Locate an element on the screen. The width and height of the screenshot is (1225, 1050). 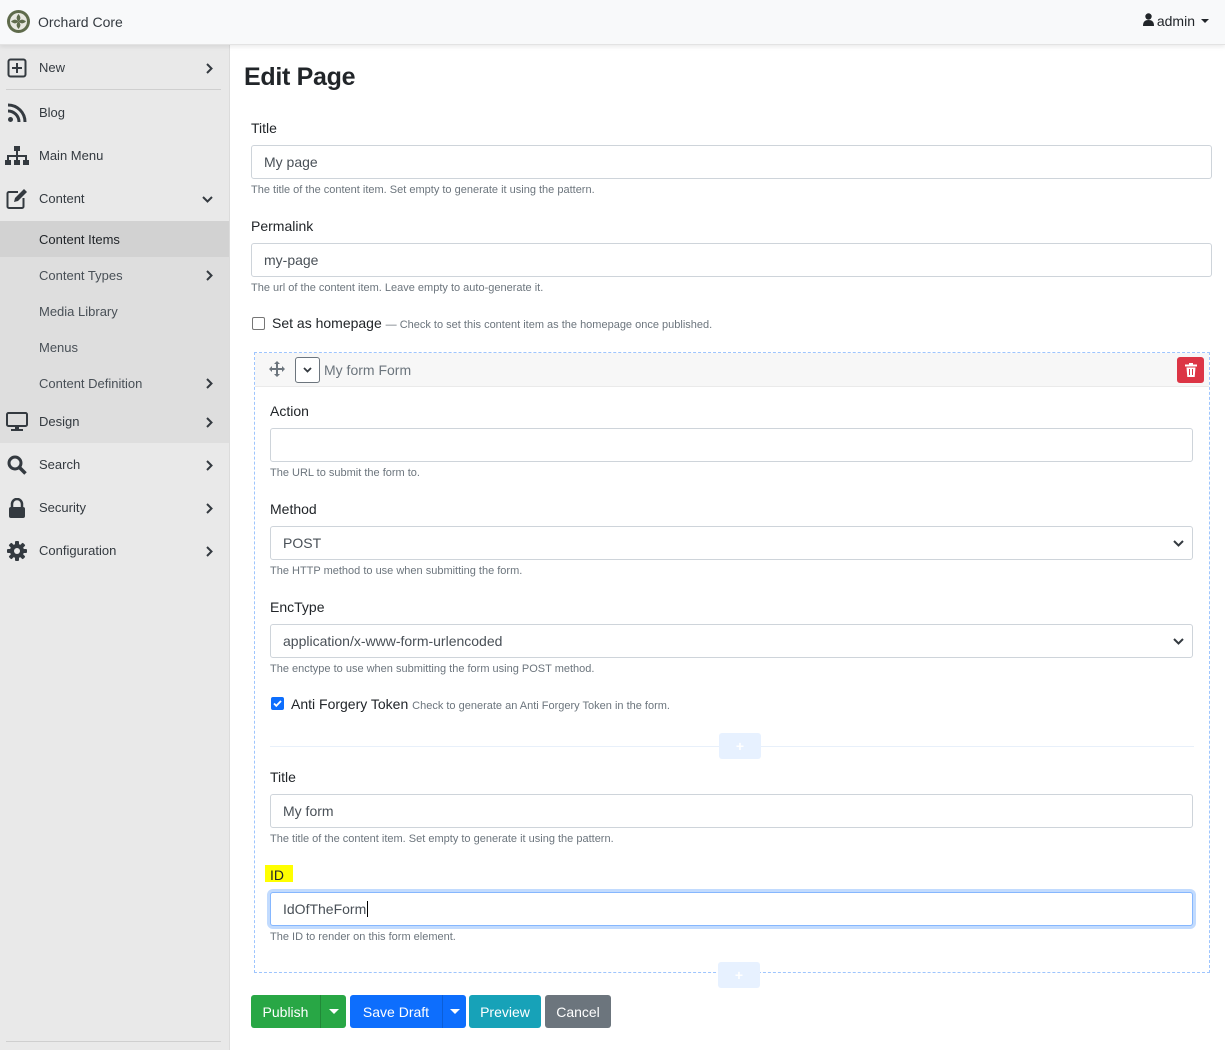
edit-icon is located at coordinates (17, 199).